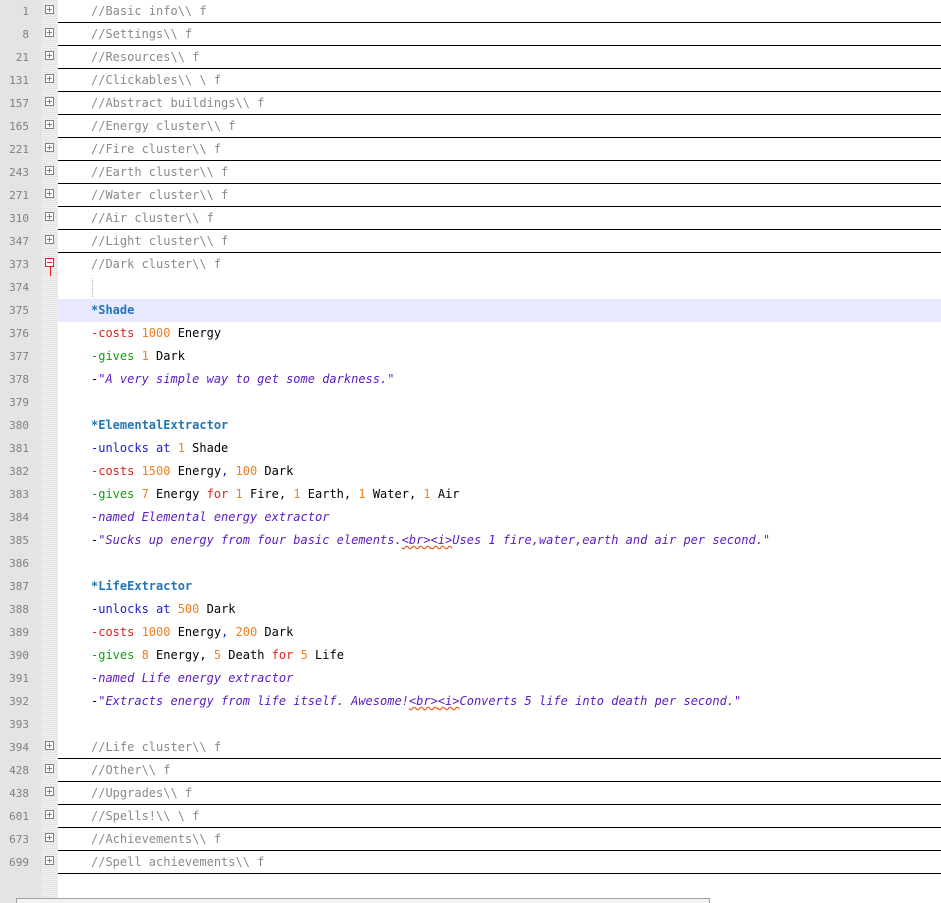  Describe the element at coordinates (499, 448) in the screenshot. I see `line-text: -unlocks at 1 Shade` at that location.